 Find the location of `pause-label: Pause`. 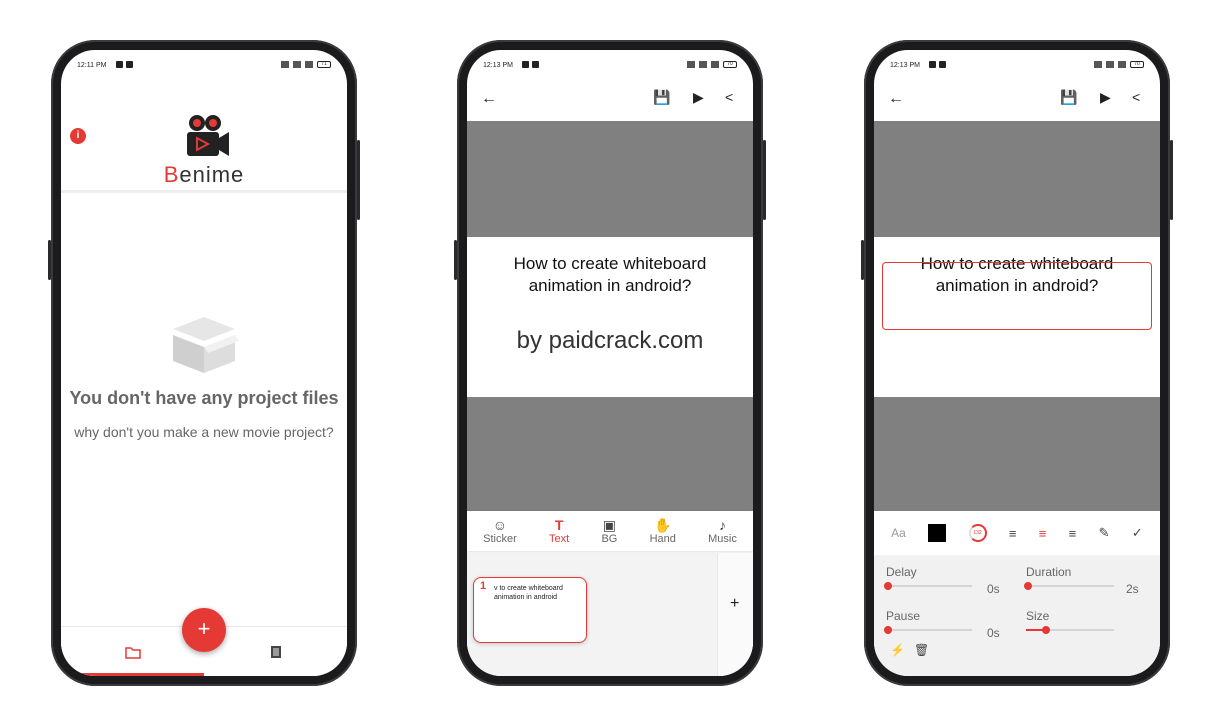

pause-label: Pause is located at coordinates (903, 616).